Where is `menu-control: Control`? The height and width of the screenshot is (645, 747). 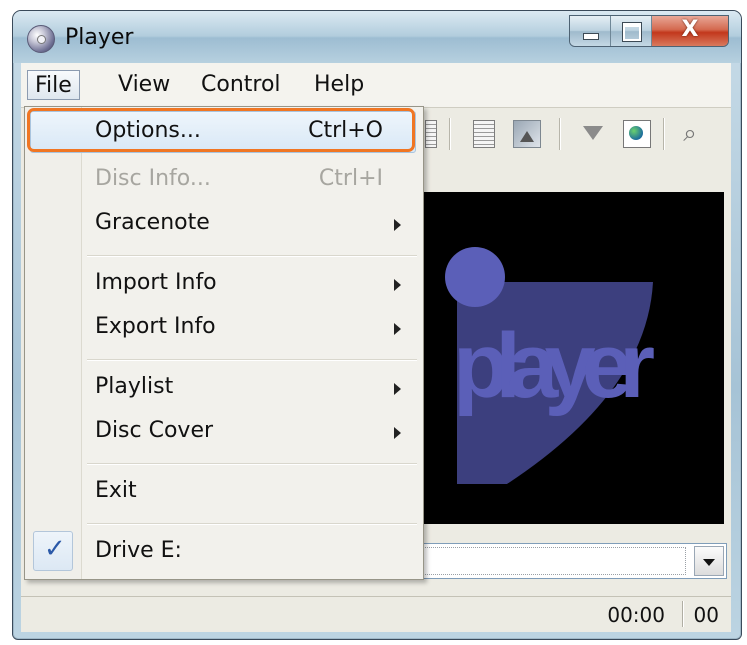
menu-control: Control is located at coordinates (241, 85).